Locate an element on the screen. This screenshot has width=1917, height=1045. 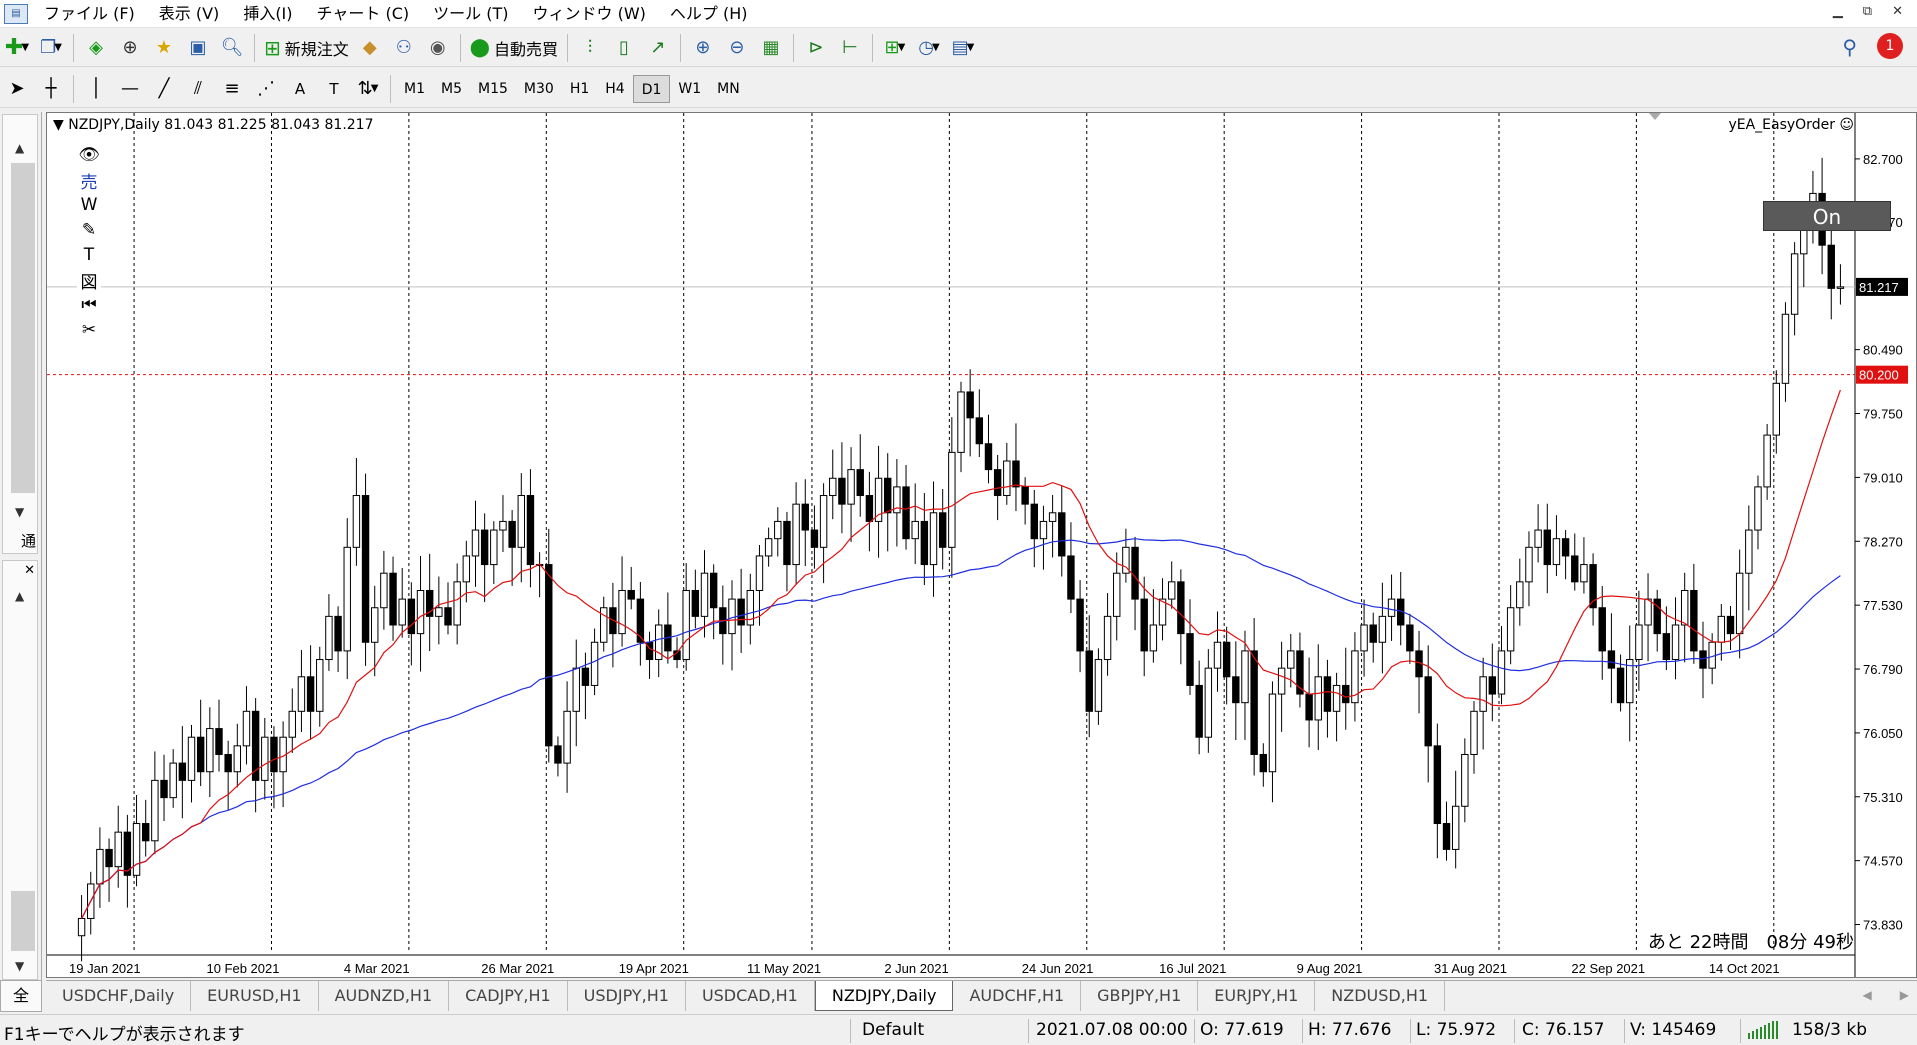
period-h1: H1 is located at coordinates (579, 89).